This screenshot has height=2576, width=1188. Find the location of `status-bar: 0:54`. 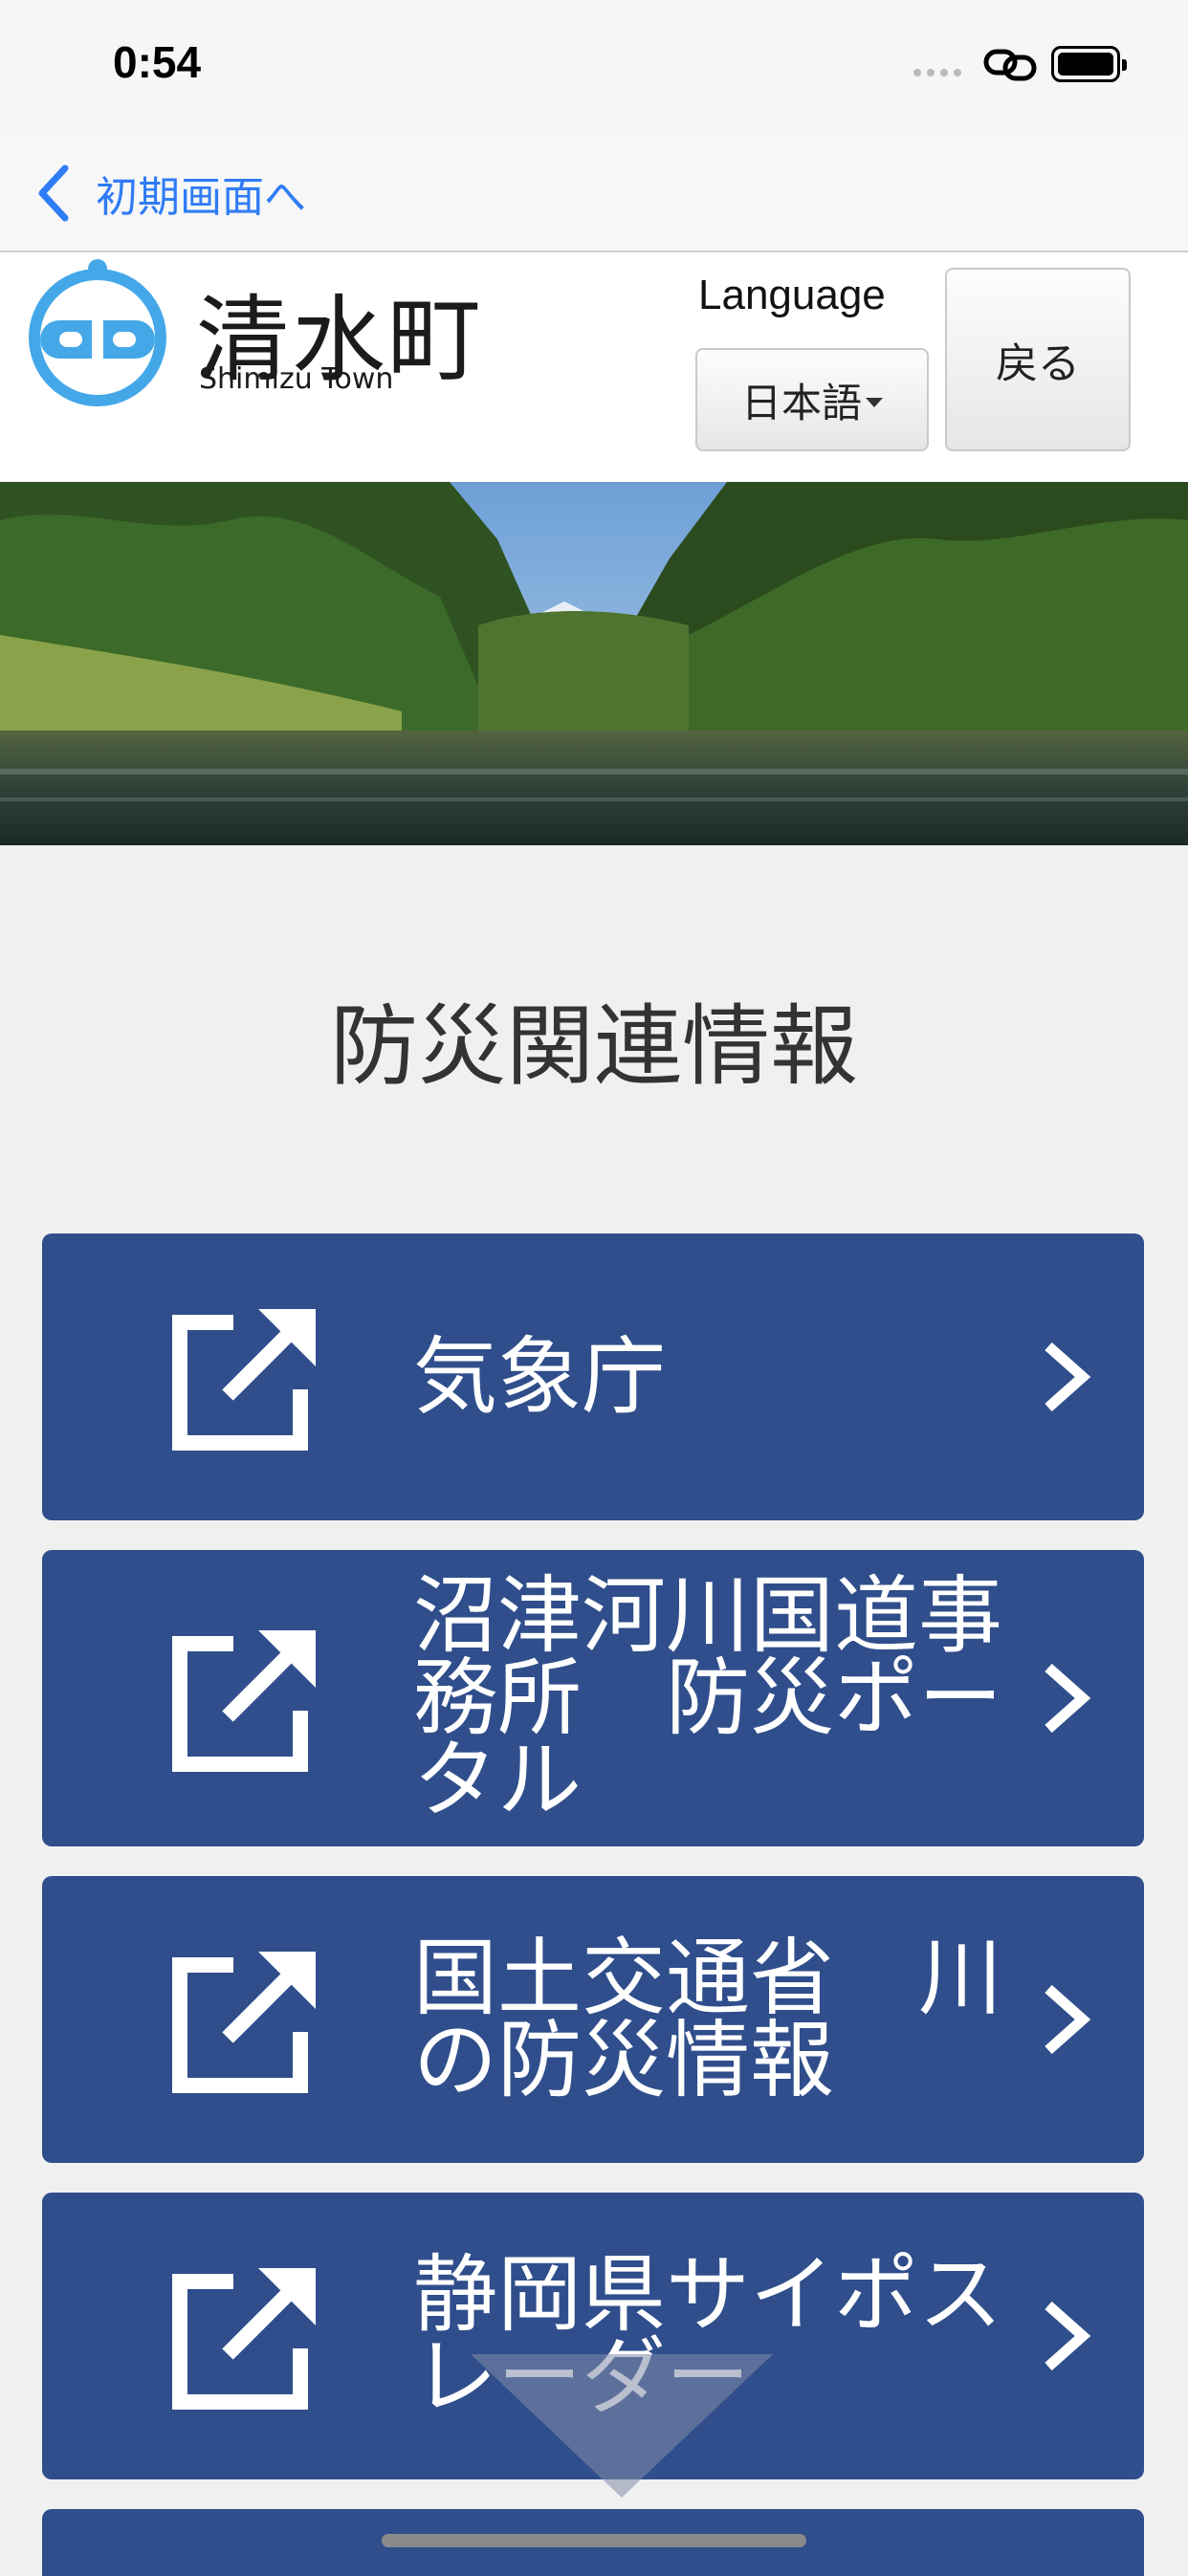

status-bar: 0:54 is located at coordinates (594, 67).